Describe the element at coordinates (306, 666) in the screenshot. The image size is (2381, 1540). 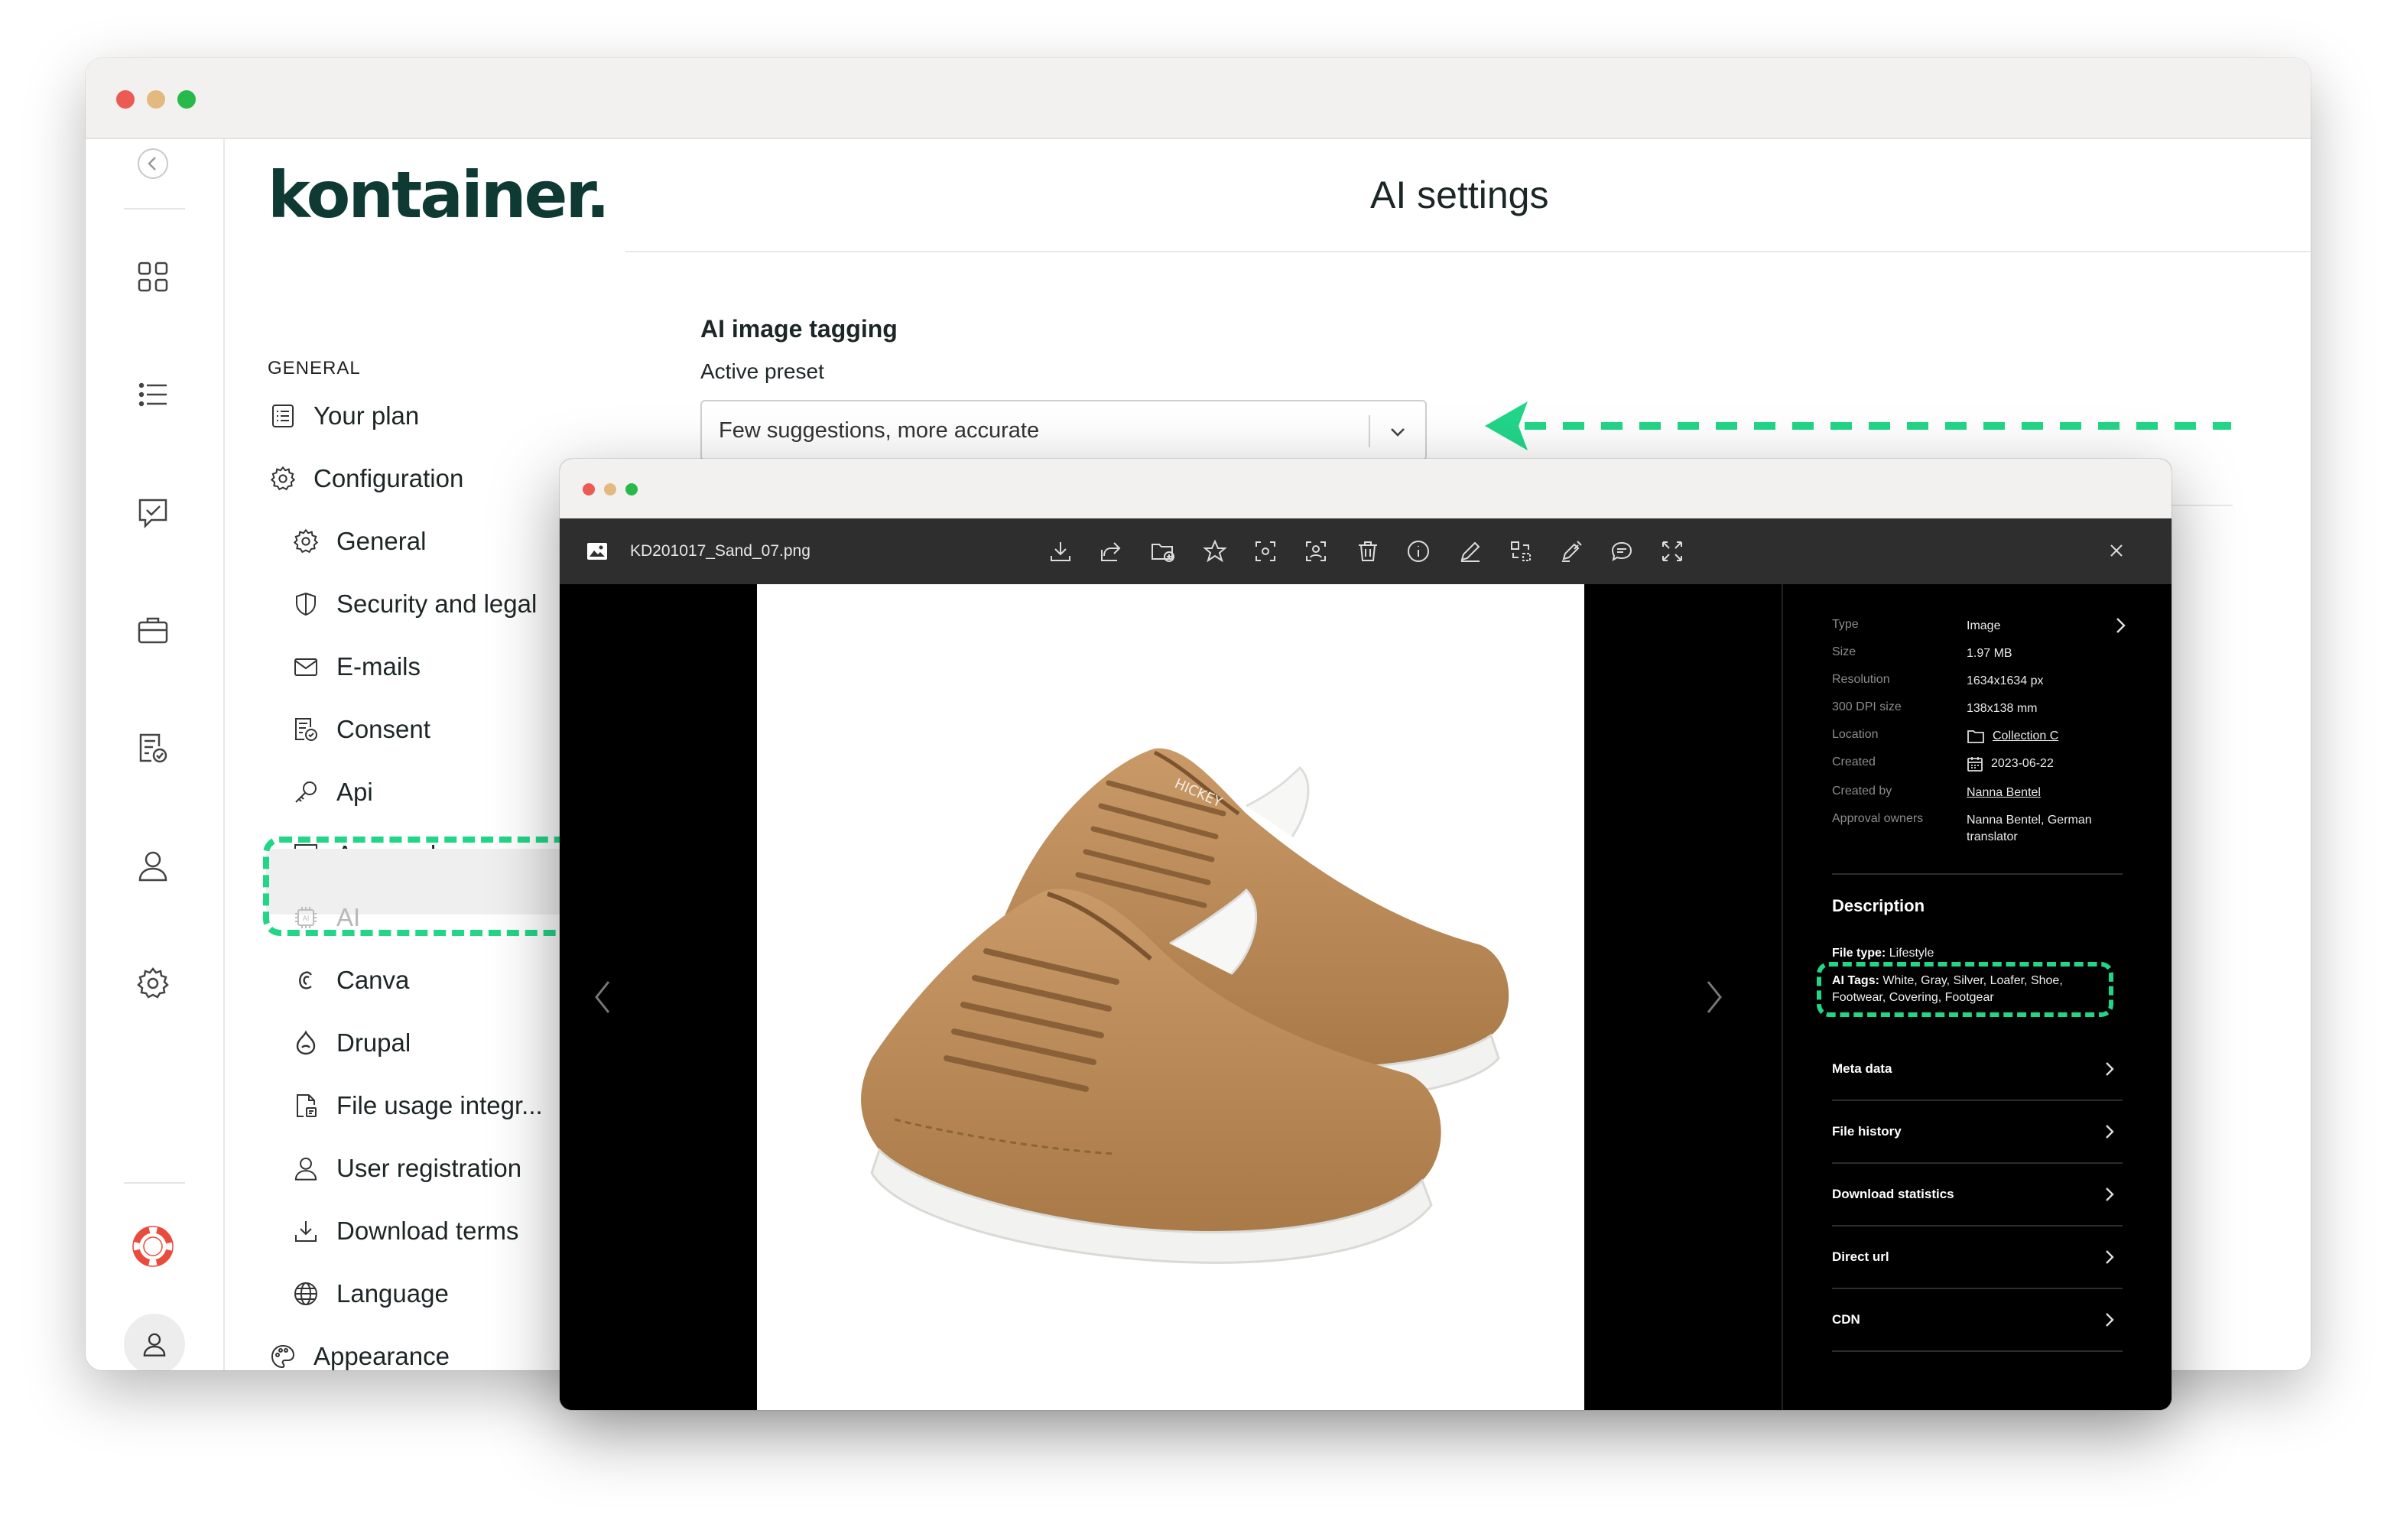
I see `mail-icon` at that location.